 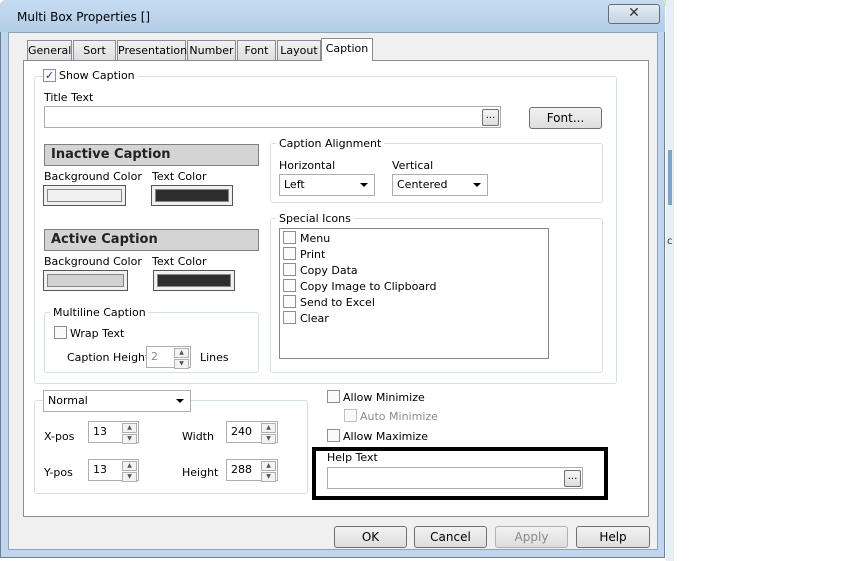 I want to click on special-icon-menu-checkbox, so click(x=289, y=237).